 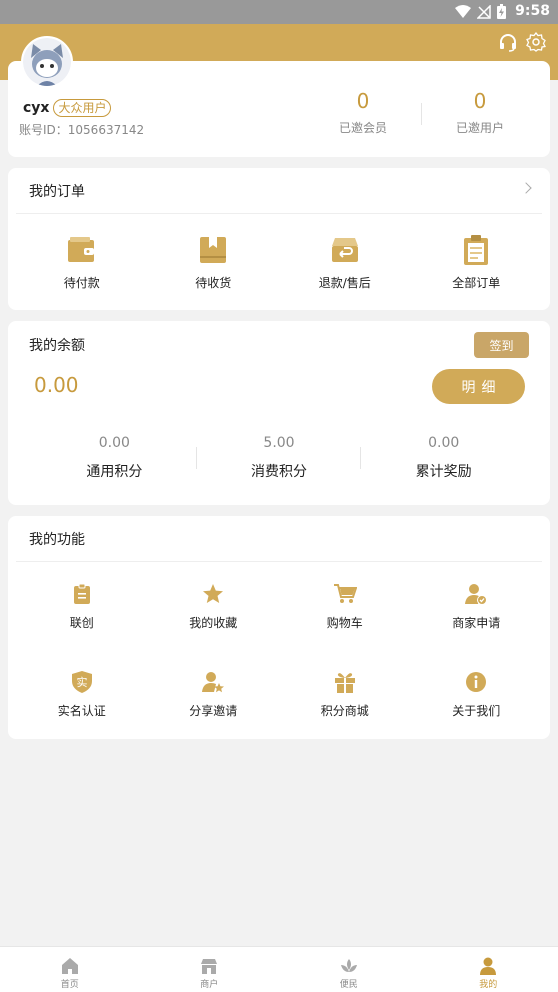 What do you see at coordinates (348, 985) in the screenshot?
I see `tab-label: 便民` at bounding box center [348, 985].